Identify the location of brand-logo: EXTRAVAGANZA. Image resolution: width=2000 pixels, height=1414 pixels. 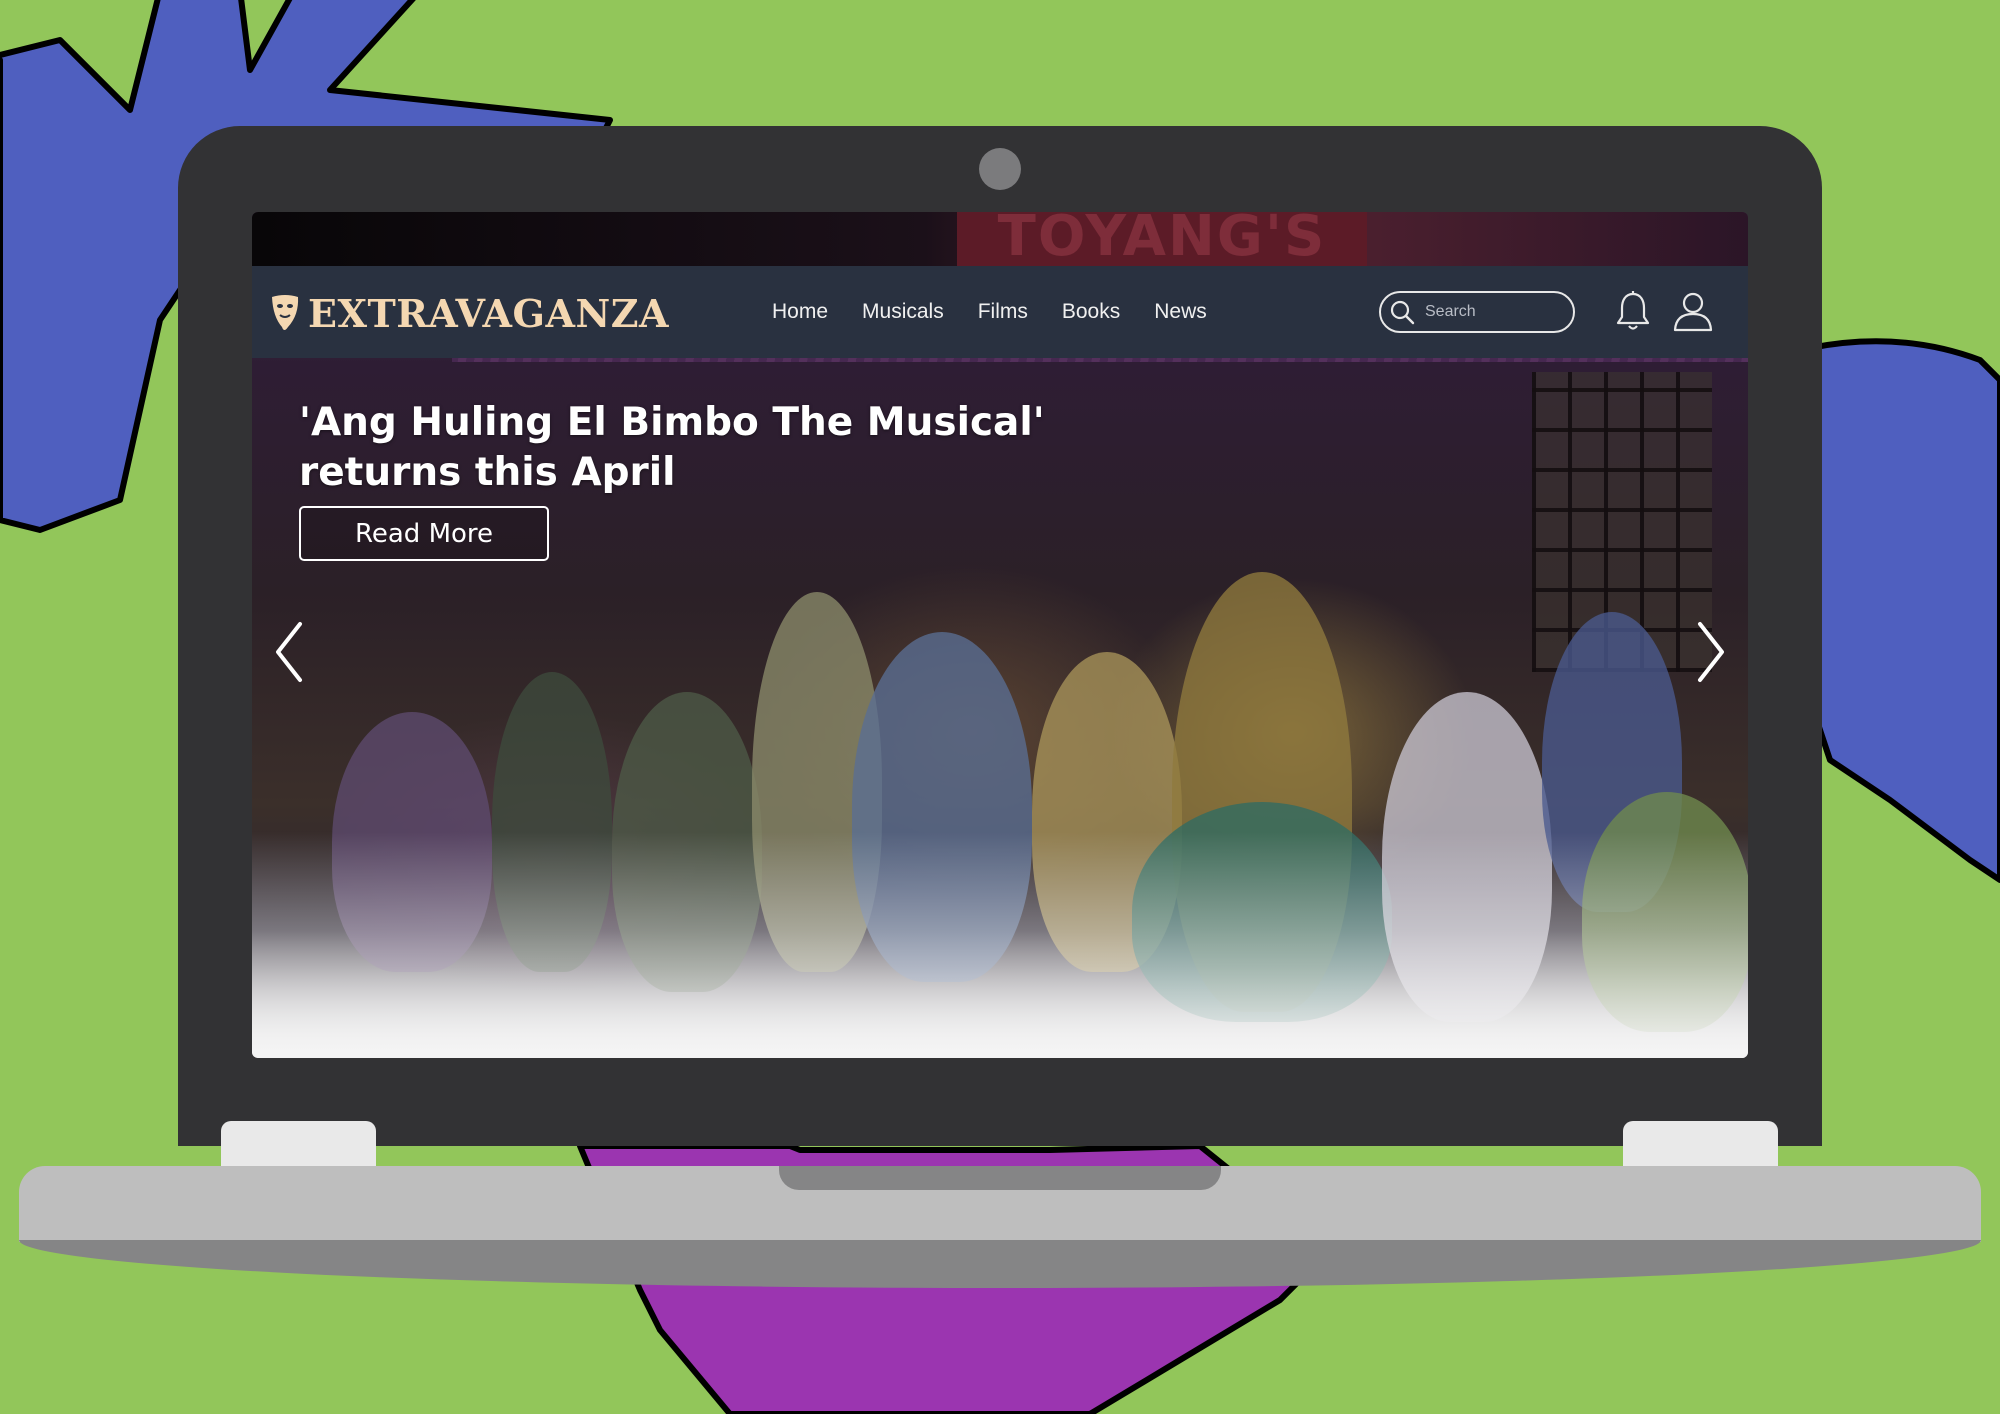
(469, 313).